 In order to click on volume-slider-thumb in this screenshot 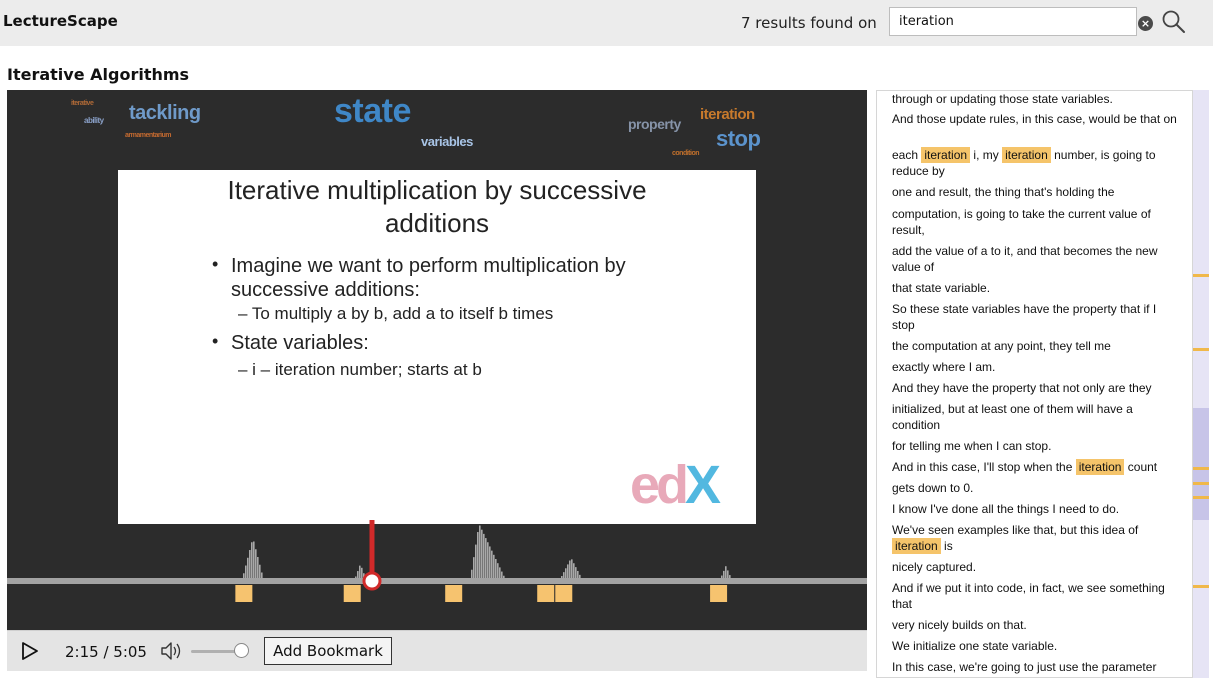, I will do `click(241, 650)`.